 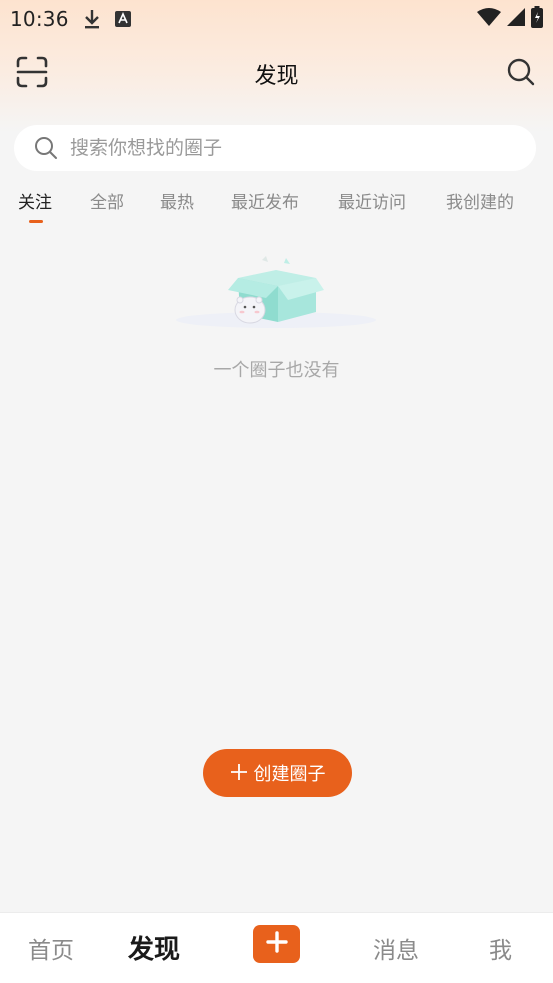 I want to click on create-circle-label: 创建圈子, so click(x=289, y=774).